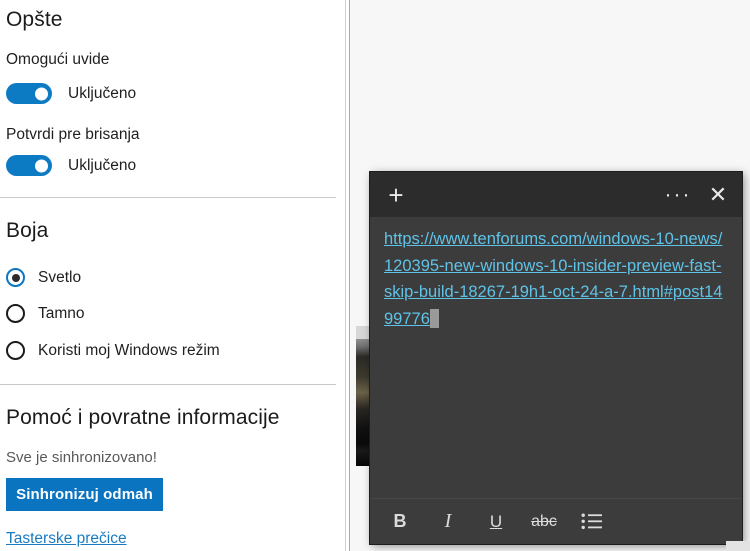 This screenshot has height=551, width=750. Describe the element at coordinates (66, 539) in the screenshot. I see `keyboard-shortcuts-link: Tasterske prečice` at that location.